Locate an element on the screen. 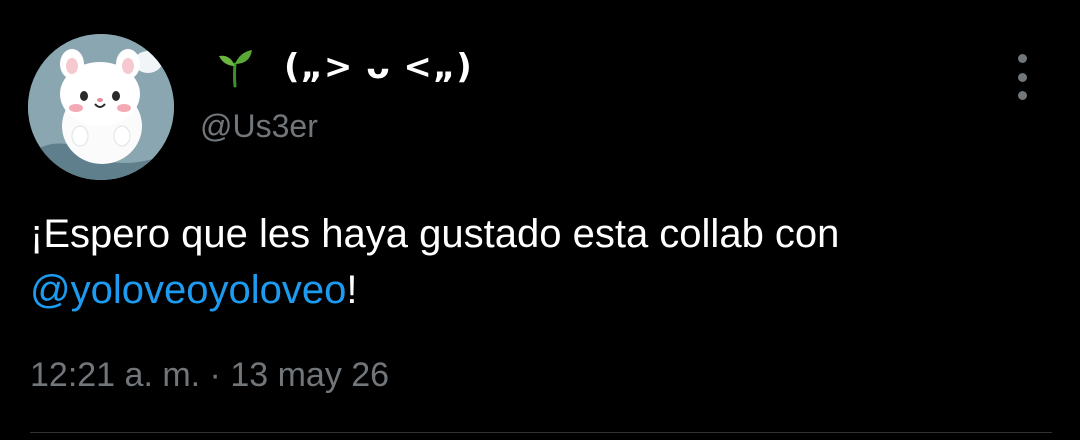  more-vertical-icon is located at coordinates (1022, 77).